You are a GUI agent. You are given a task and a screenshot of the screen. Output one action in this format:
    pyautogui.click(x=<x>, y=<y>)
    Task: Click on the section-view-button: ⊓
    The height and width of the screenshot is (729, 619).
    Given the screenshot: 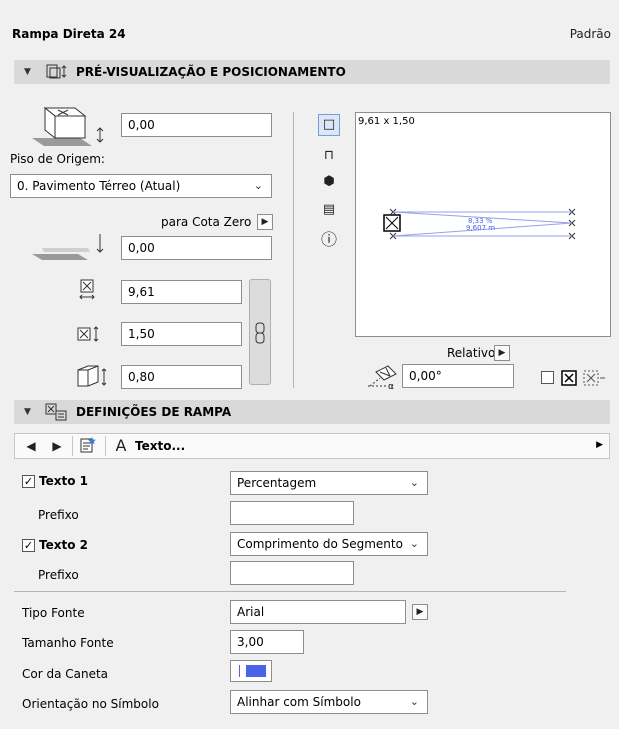 What is the action you would take?
    pyautogui.click(x=329, y=157)
    